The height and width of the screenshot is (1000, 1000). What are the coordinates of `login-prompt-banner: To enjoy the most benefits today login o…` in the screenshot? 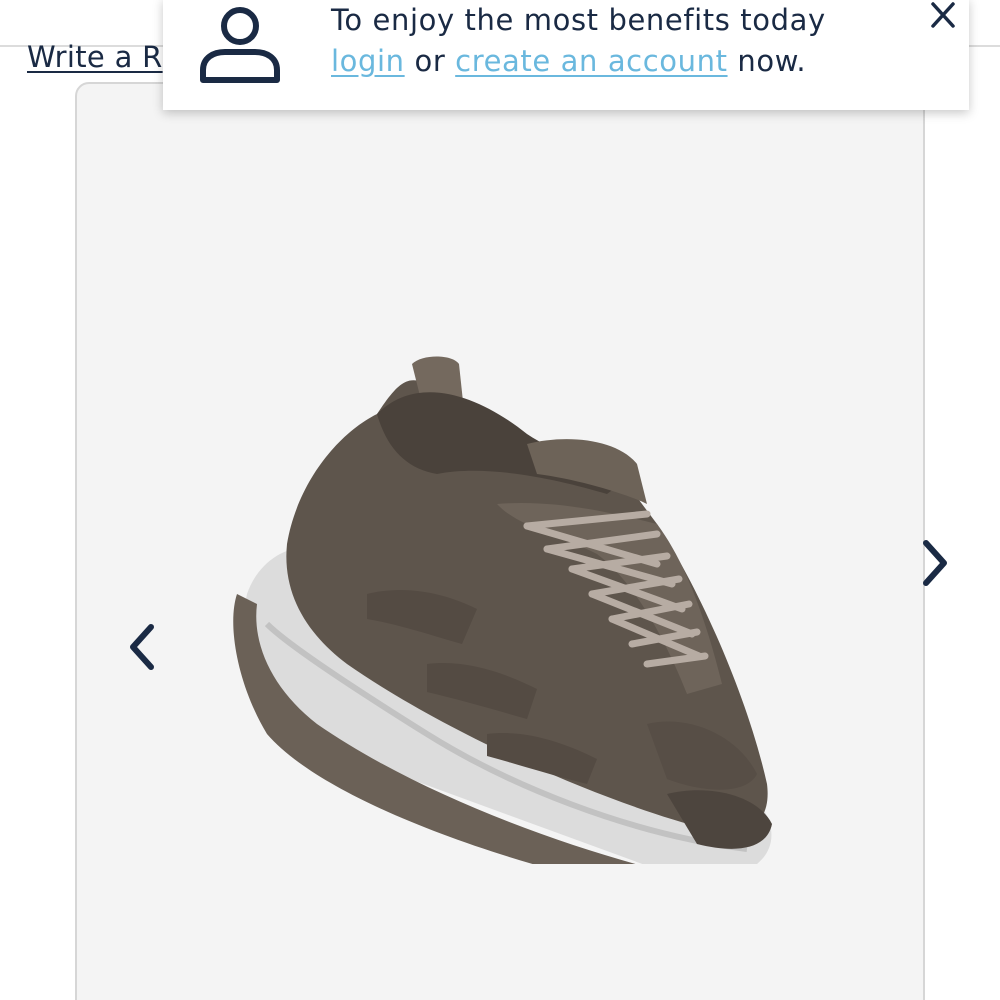 It's located at (566, 55).